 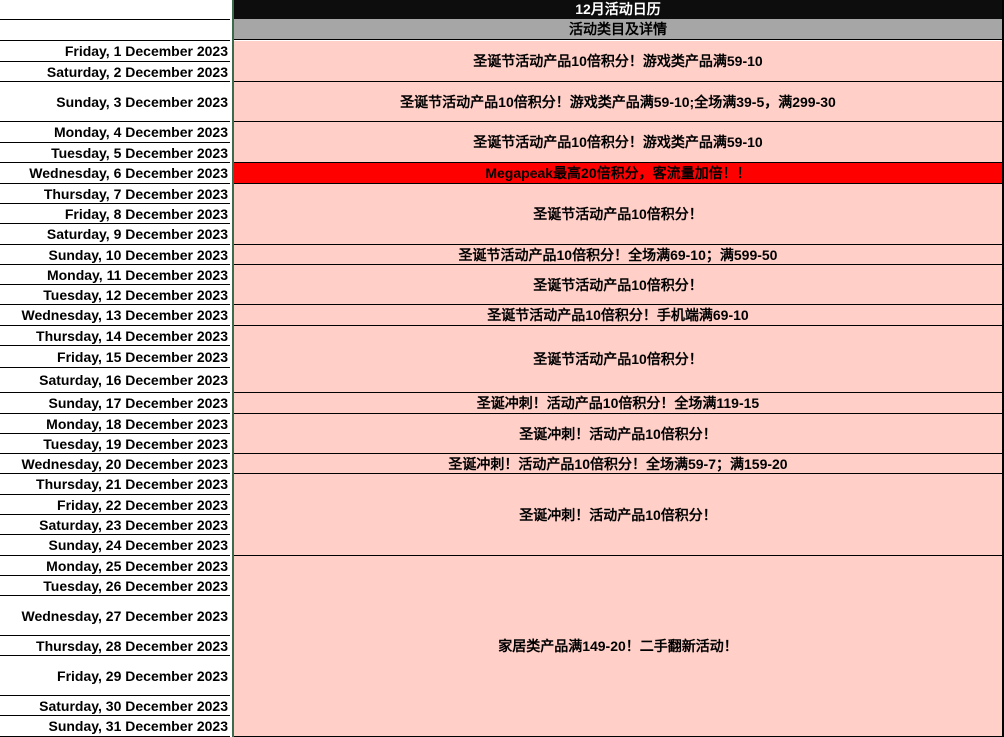 I want to click on event-cell: 圣诞节活动产品10倍积分！全场满69-10；满599-50, so click(x=618, y=255).